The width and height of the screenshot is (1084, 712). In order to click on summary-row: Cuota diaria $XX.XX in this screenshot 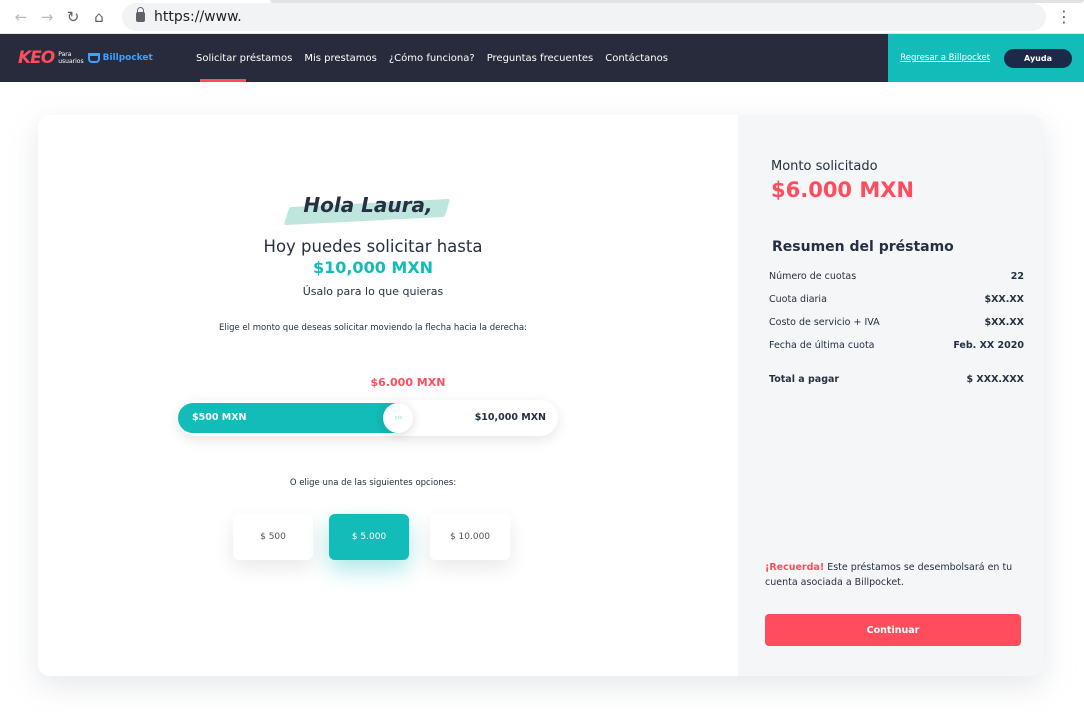, I will do `click(896, 299)`.